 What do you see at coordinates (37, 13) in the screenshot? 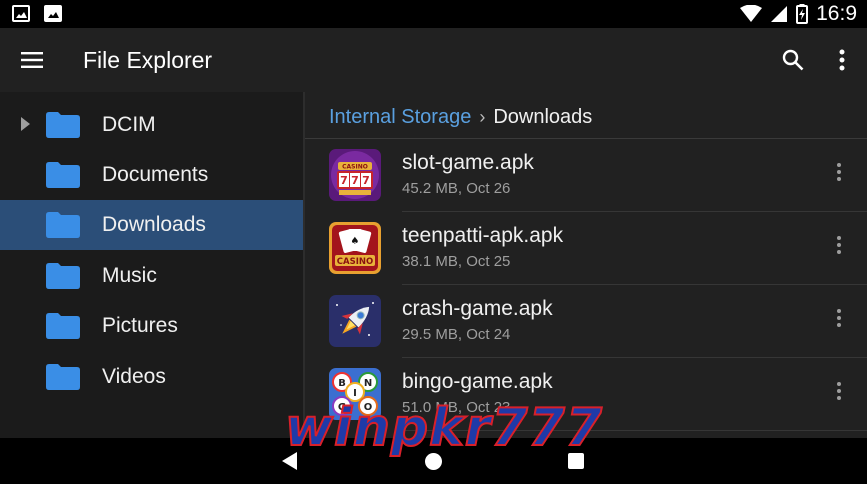
I see `status-notifications` at bounding box center [37, 13].